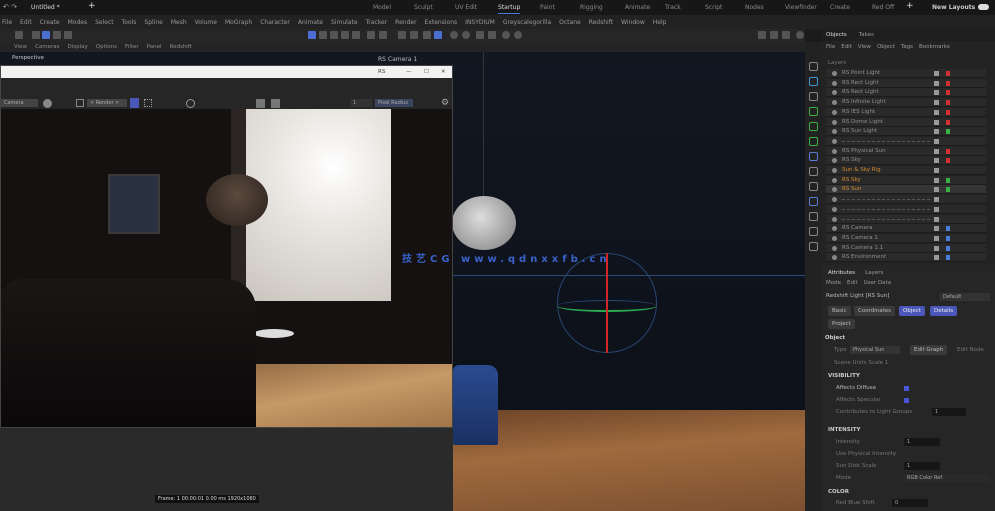  I want to click on value-field: RGB Color Ref, so click(946, 478).